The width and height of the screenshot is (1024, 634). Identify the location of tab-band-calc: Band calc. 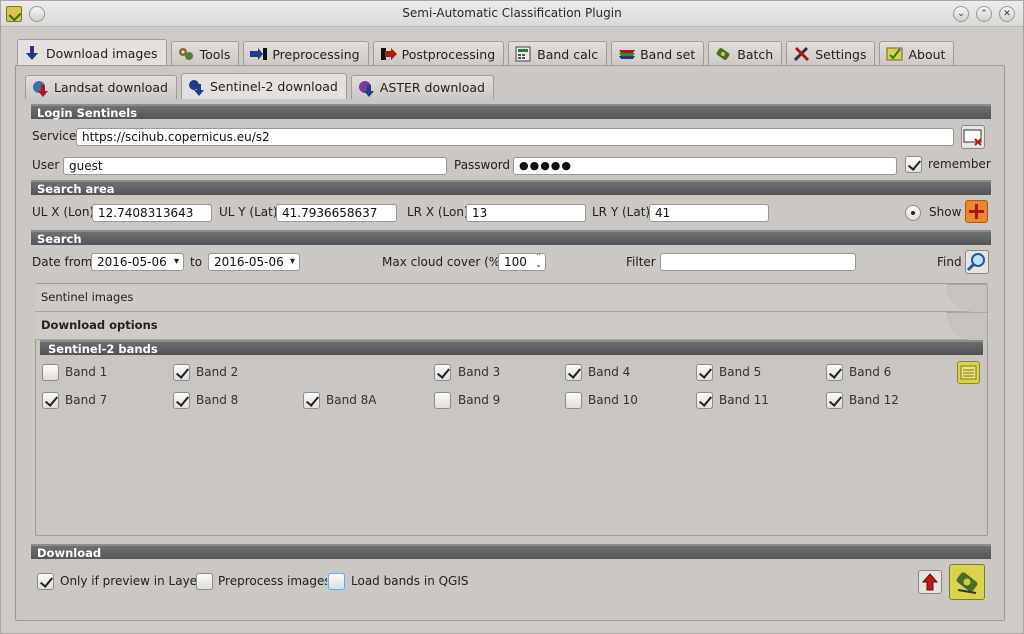
(558, 53).